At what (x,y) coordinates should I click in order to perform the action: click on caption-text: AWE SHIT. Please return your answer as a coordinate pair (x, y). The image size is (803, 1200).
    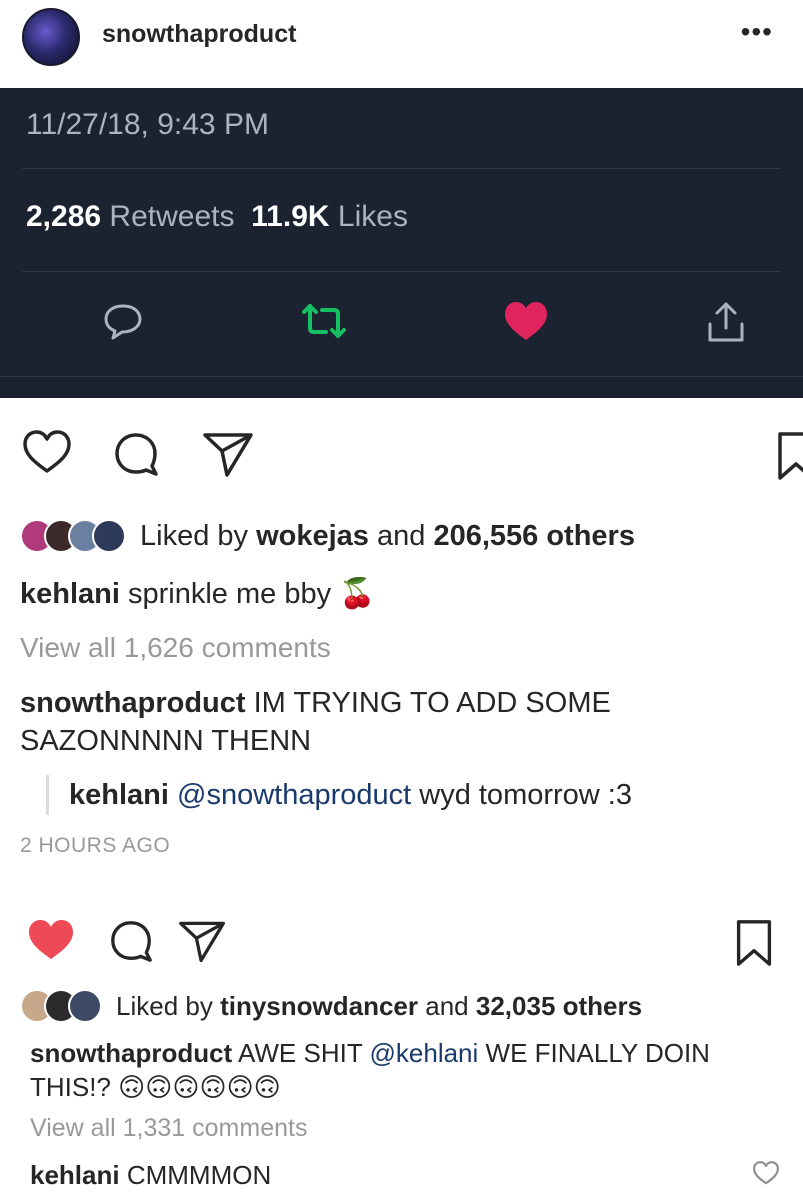
    Looking at the image, I should click on (300, 1053).